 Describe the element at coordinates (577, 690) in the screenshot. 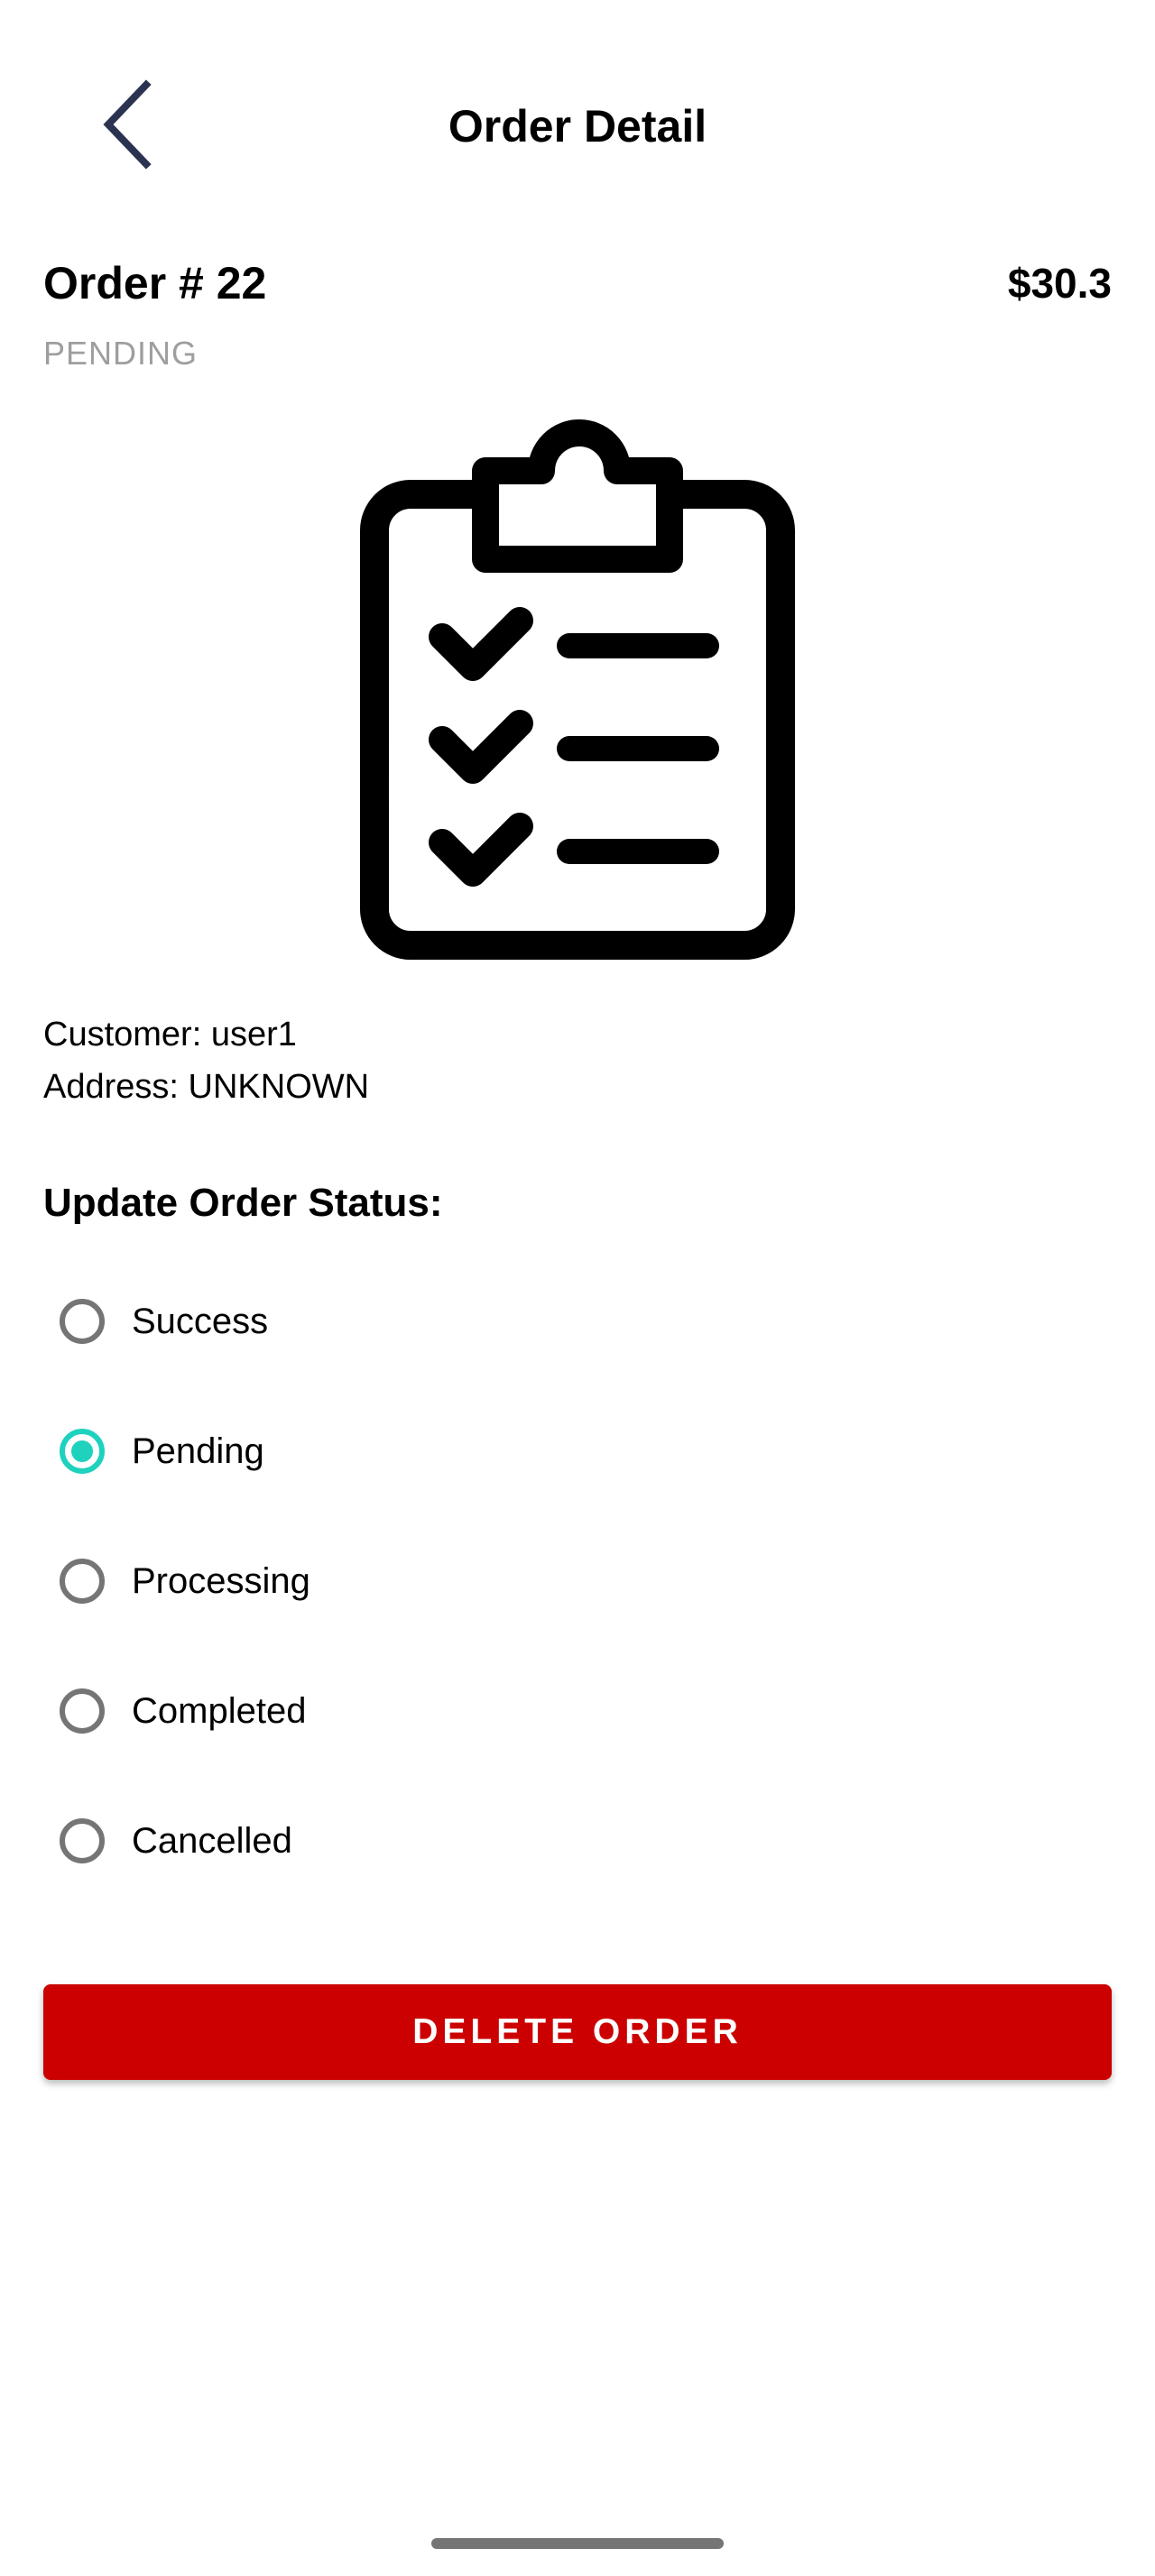

I see `clipboard-checklist-icon` at that location.